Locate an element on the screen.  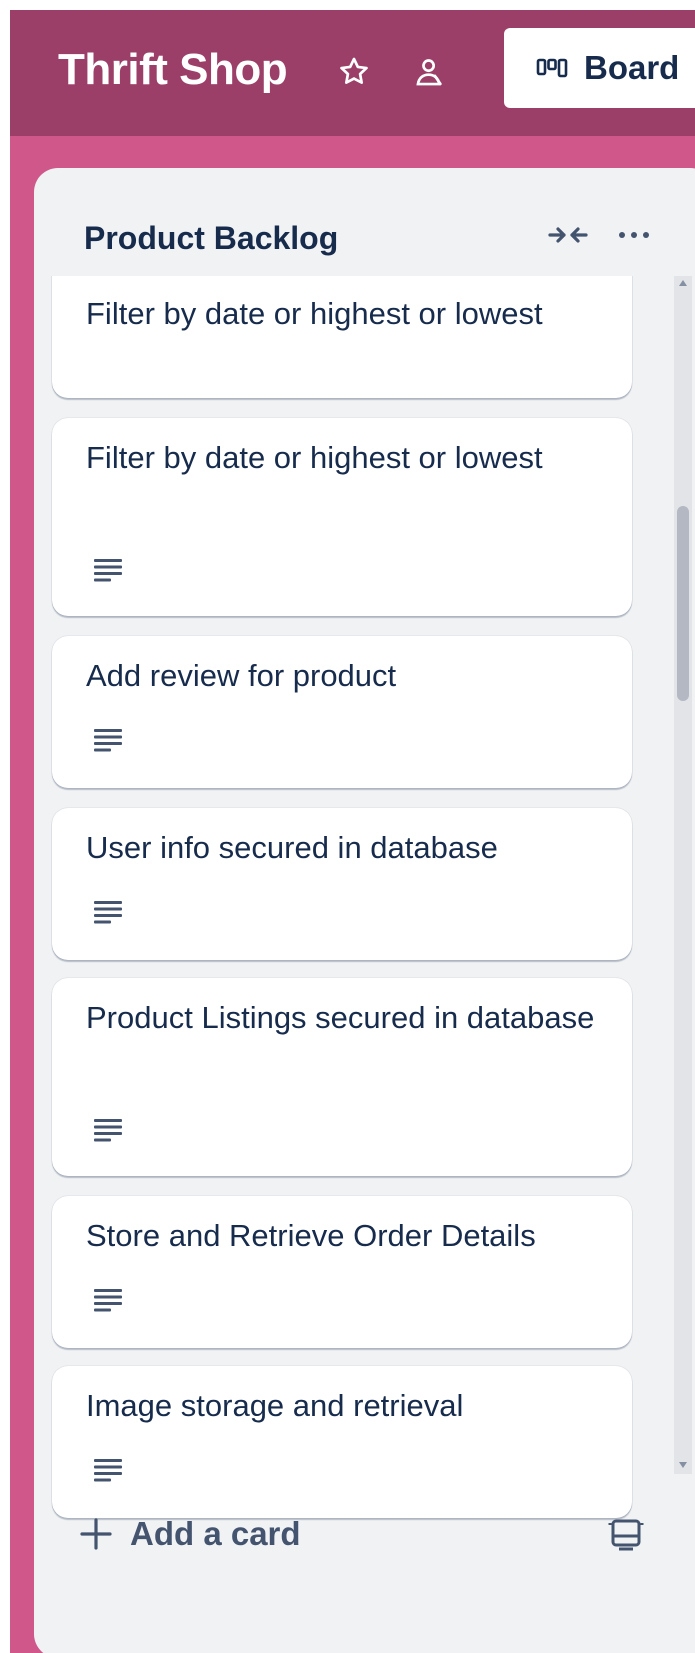
scroll-down-arrow-icon is located at coordinates (683, 1465).